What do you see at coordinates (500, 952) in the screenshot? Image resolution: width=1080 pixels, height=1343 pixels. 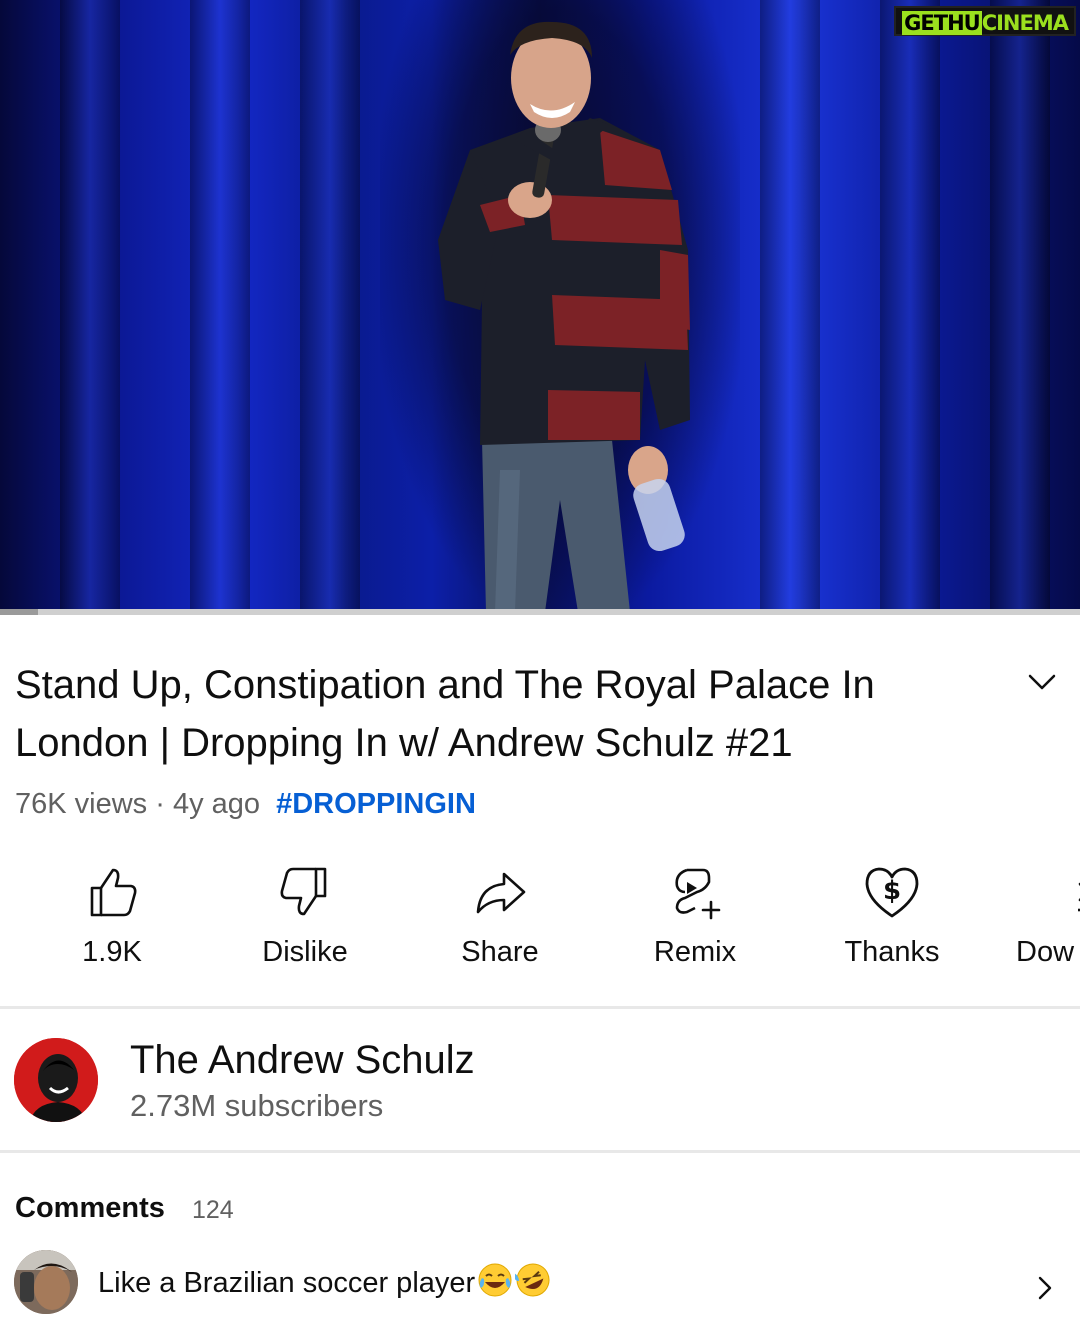 I see `share-label: Share` at bounding box center [500, 952].